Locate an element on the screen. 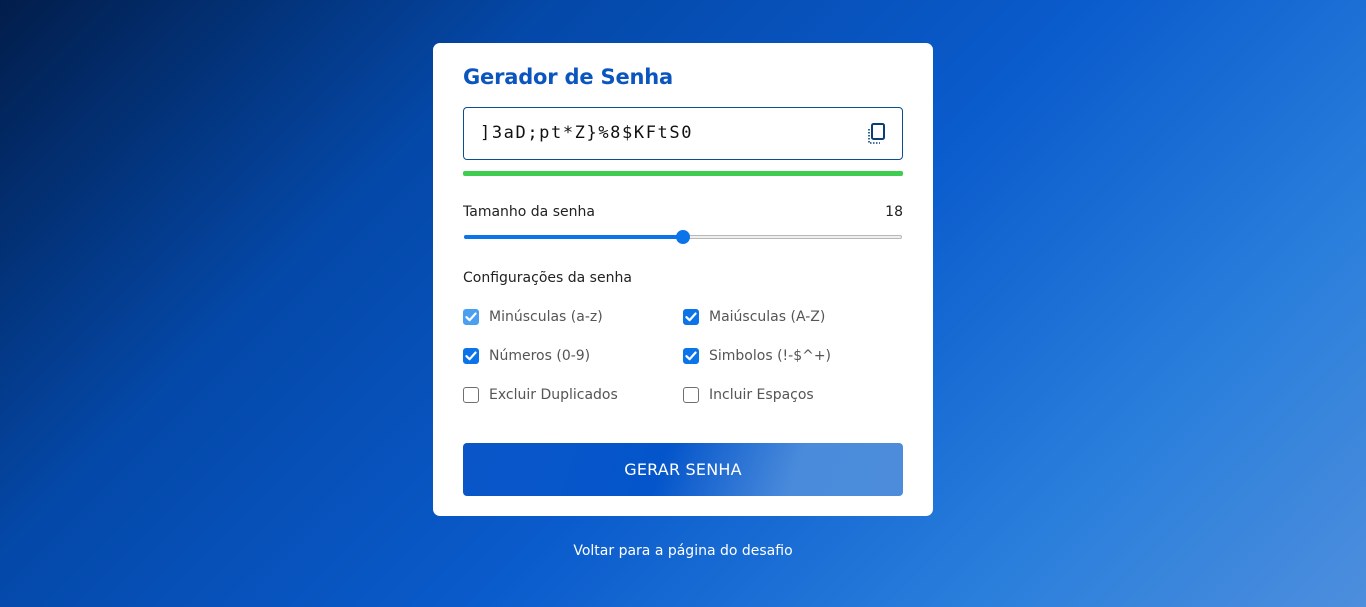 This screenshot has width=1366, height=607. option-numbers: Números (0-9) is located at coordinates (526, 356).